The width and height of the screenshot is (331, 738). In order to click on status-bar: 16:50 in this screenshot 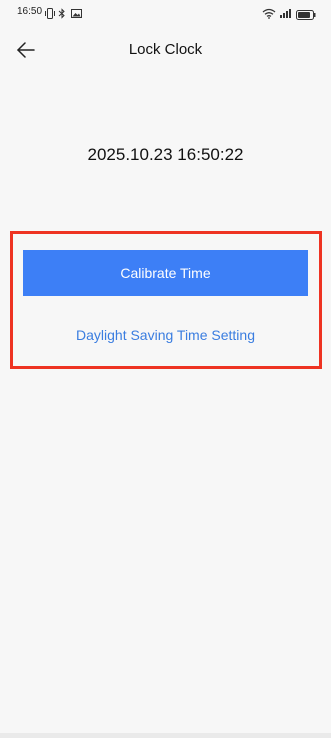, I will do `click(165, 13)`.